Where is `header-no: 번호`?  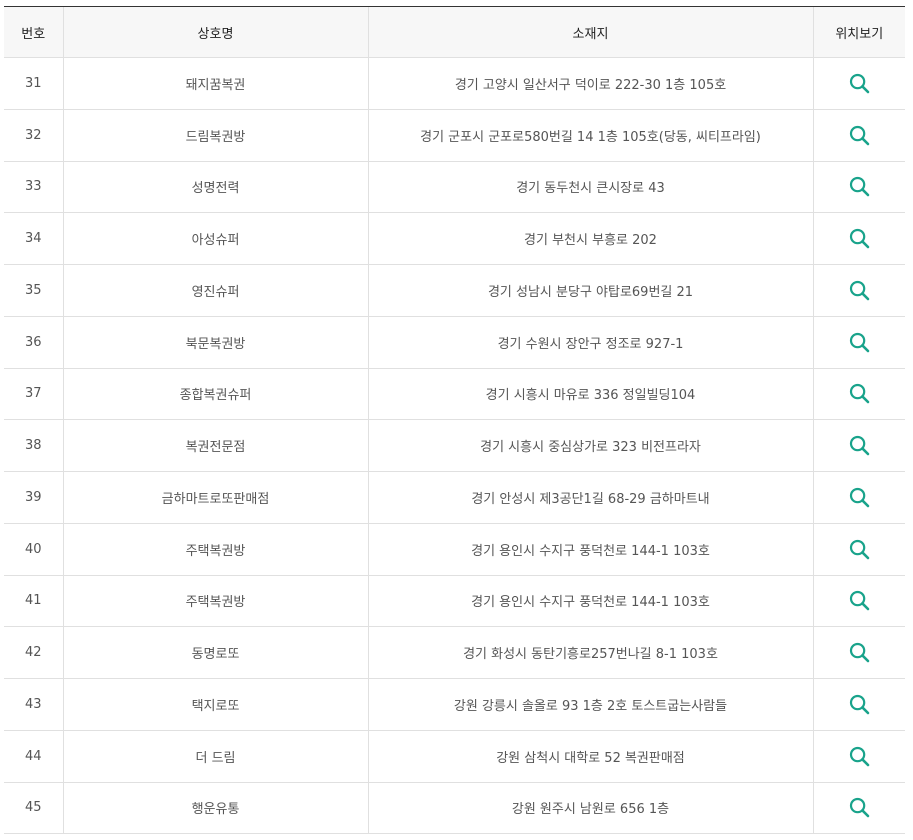
header-no: 번호 is located at coordinates (33, 32).